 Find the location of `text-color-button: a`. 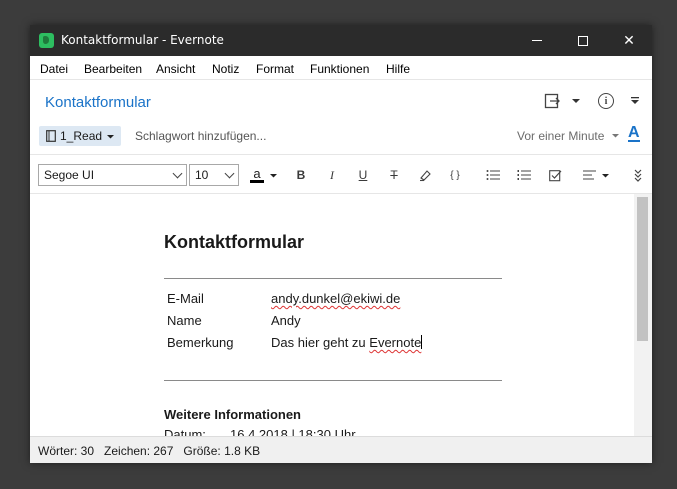

text-color-button: a is located at coordinates (264, 175).